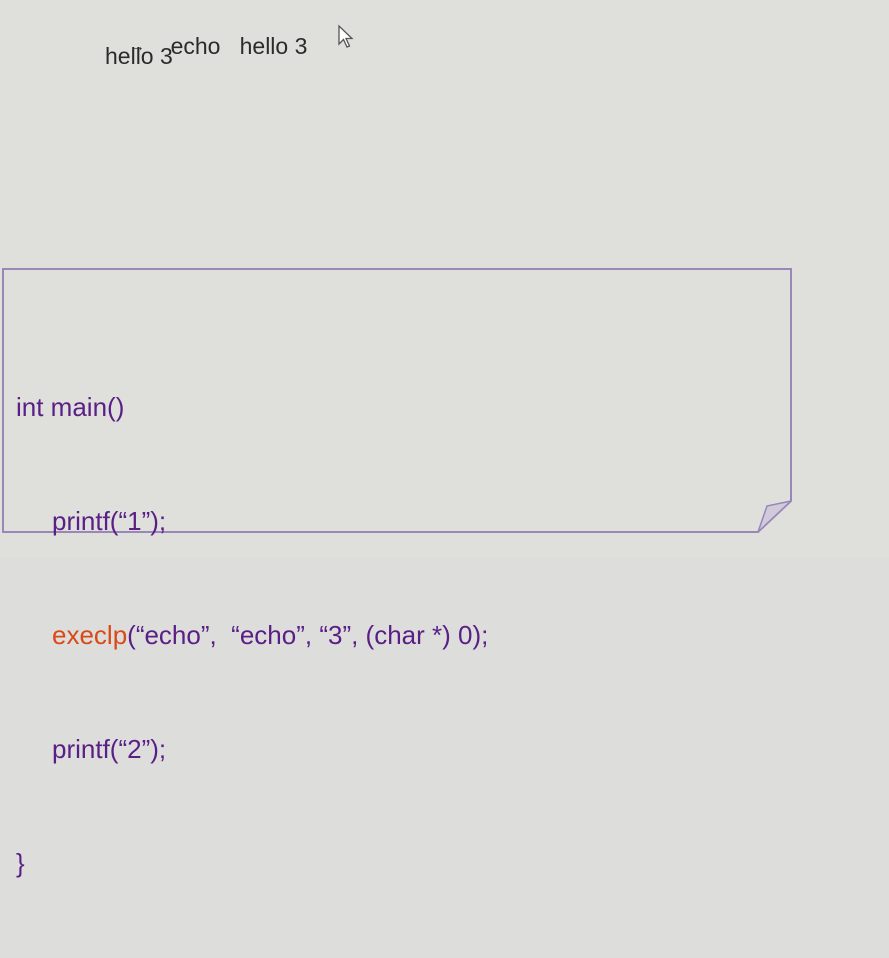 Image resolution: width=889 pixels, height=958 pixels. Describe the element at coordinates (20, 863) in the screenshot. I see `code-line-closing-brace: }` at that location.